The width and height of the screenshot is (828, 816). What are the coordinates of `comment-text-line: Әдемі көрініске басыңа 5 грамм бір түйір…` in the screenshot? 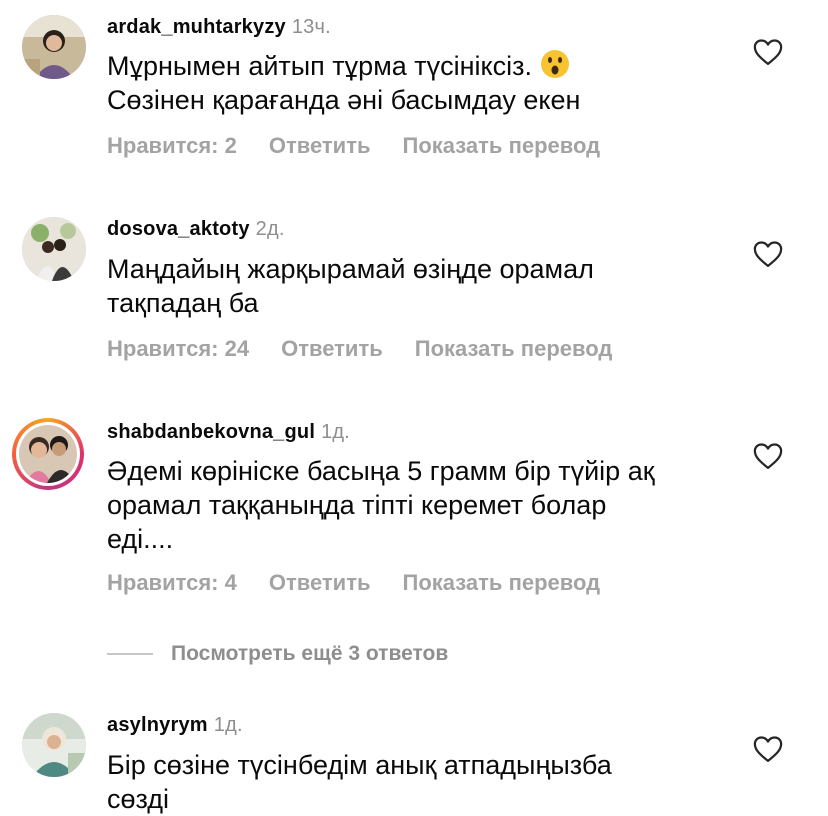 It's located at (381, 471).